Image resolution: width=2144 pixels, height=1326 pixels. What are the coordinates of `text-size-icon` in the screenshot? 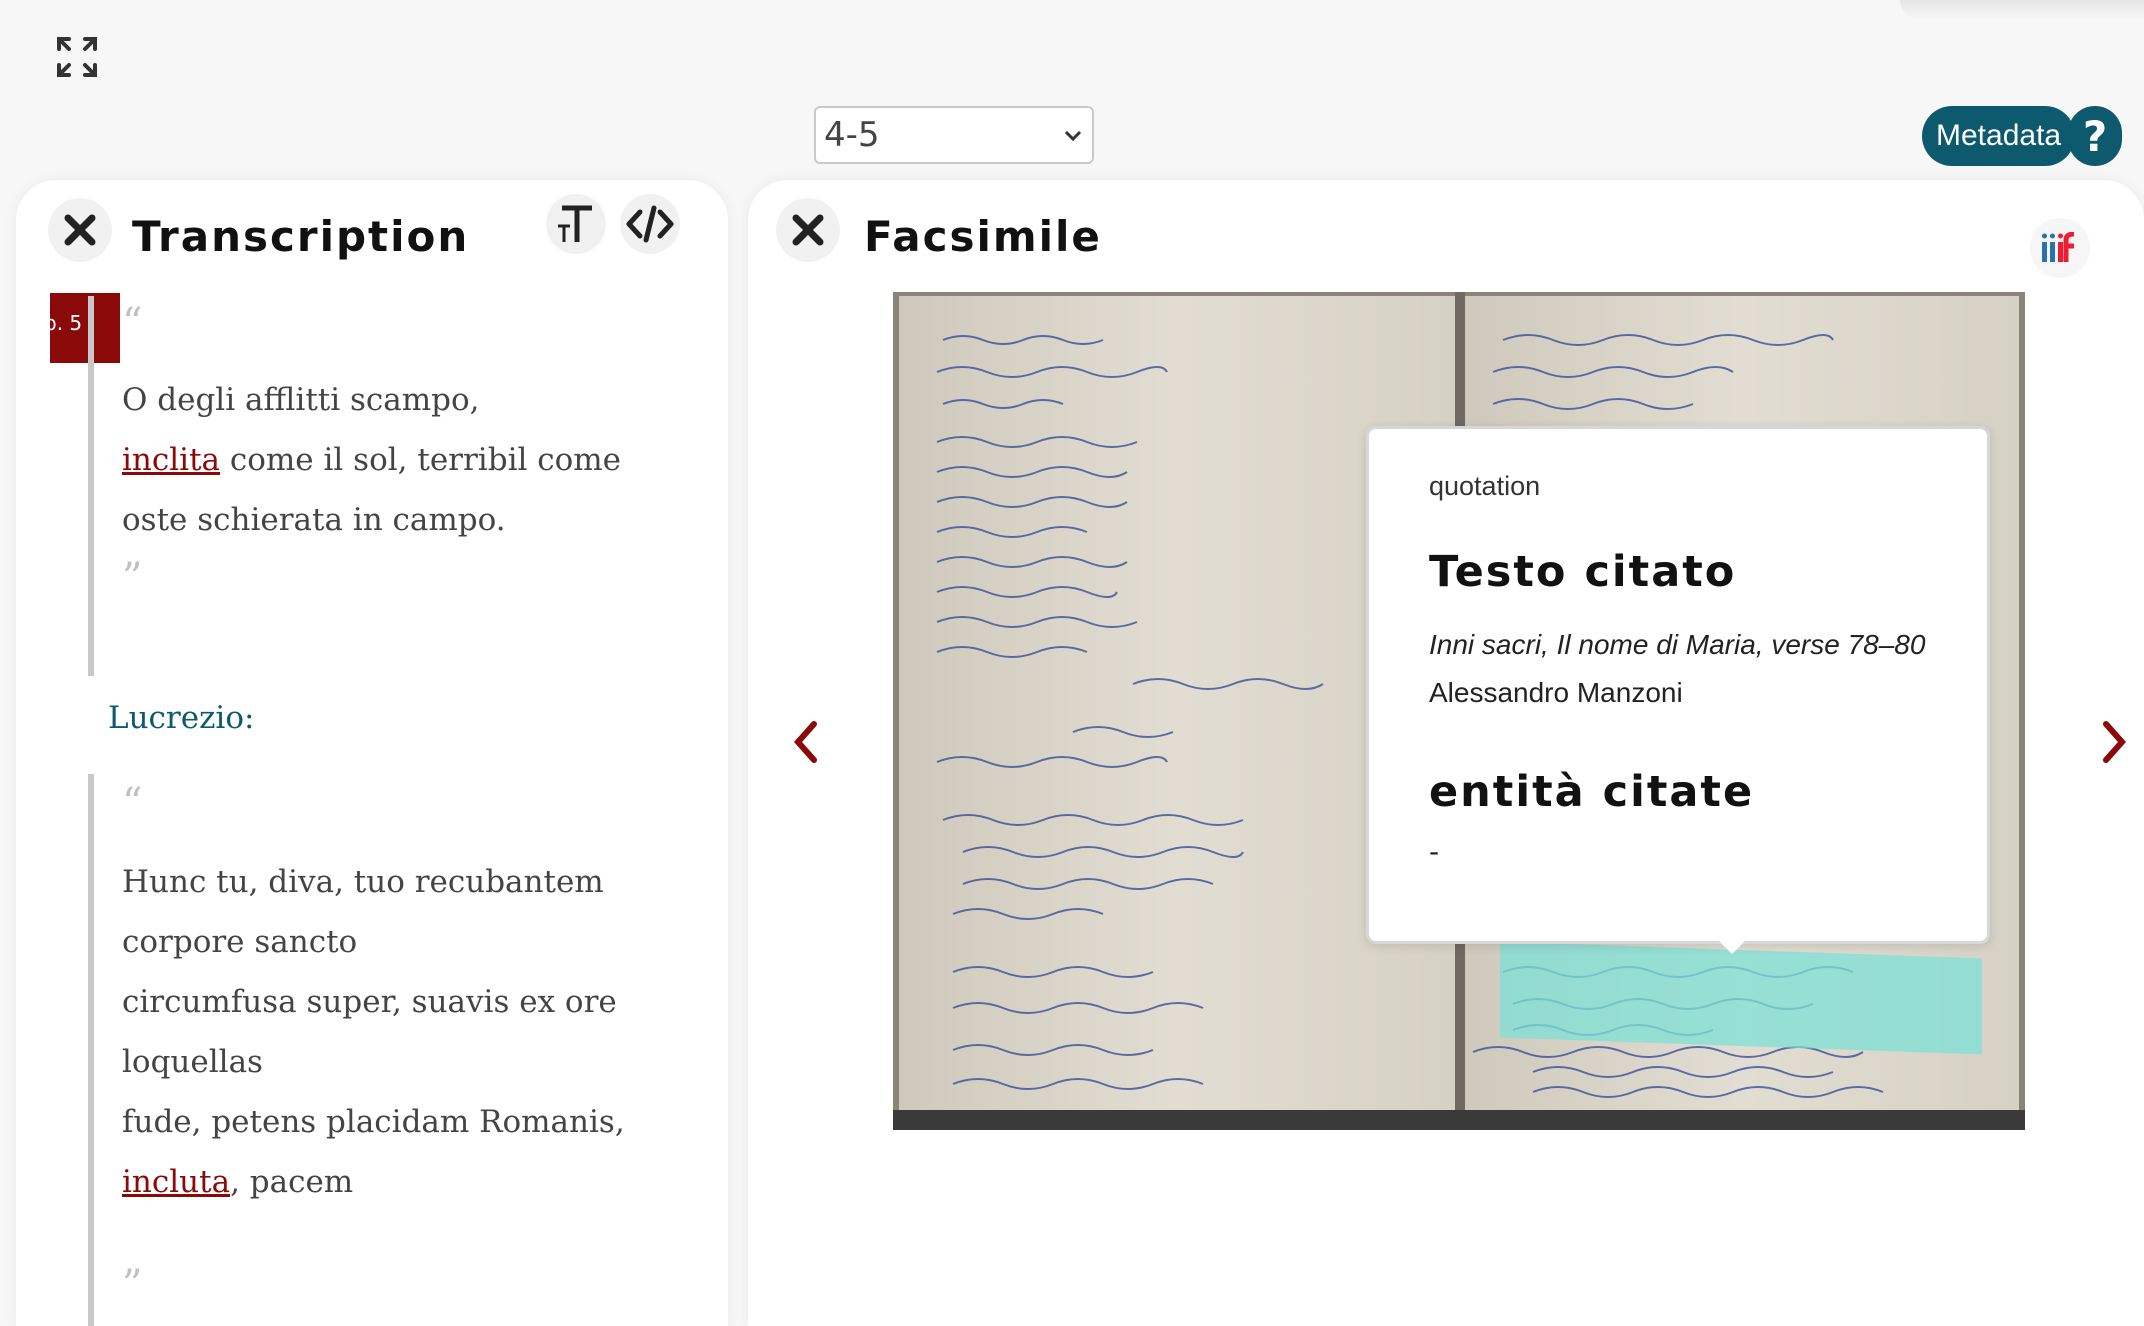 It's located at (575, 223).